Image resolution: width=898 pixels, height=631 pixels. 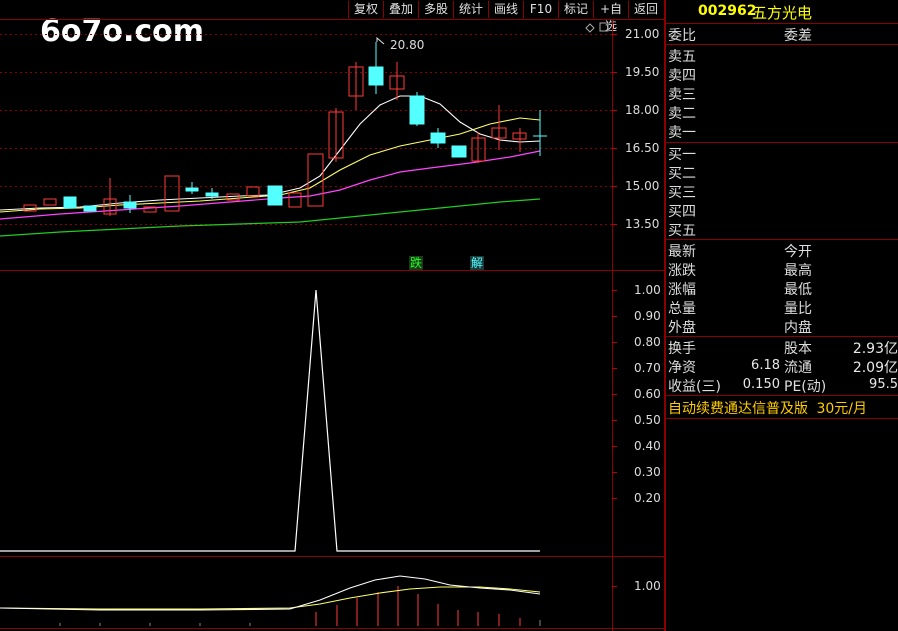 What do you see at coordinates (642, 110) in the screenshot?
I see `y-tick: 18.00` at bounding box center [642, 110].